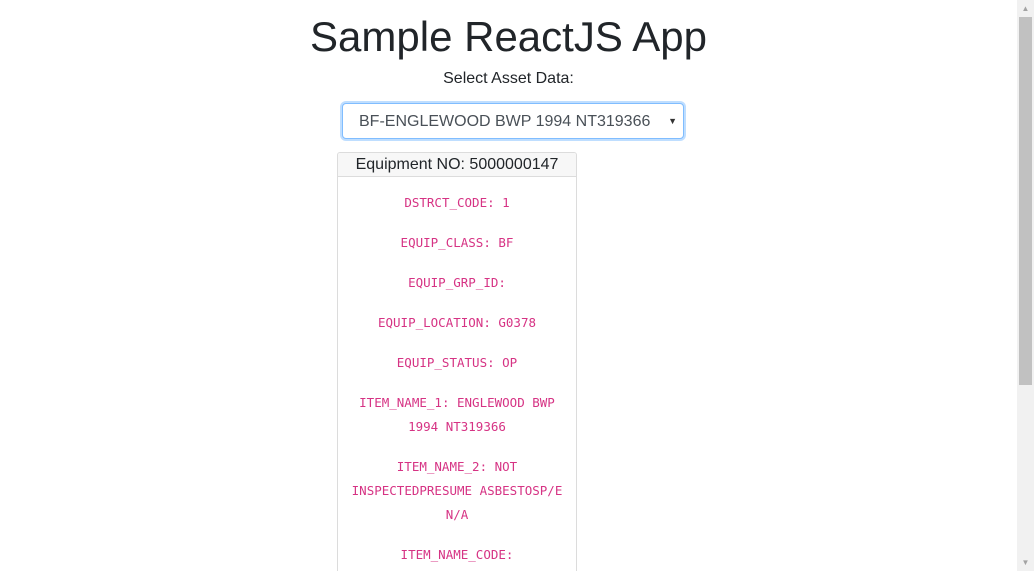 The width and height of the screenshot is (1034, 571). I want to click on vertical-scrollbar: ▲ ▼, so click(1025, 285).